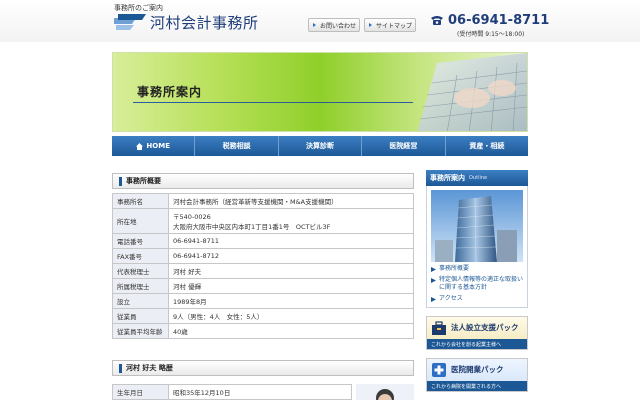 This screenshot has height=400, width=640. Describe the element at coordinates (140, 271) in the screenshot. I see `row-key: 代表税理士` at that location.